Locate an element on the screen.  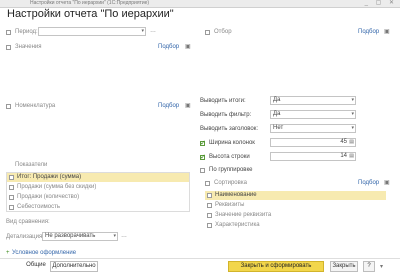
width-field: 45 ▤ is located at coordinates (313, 142).